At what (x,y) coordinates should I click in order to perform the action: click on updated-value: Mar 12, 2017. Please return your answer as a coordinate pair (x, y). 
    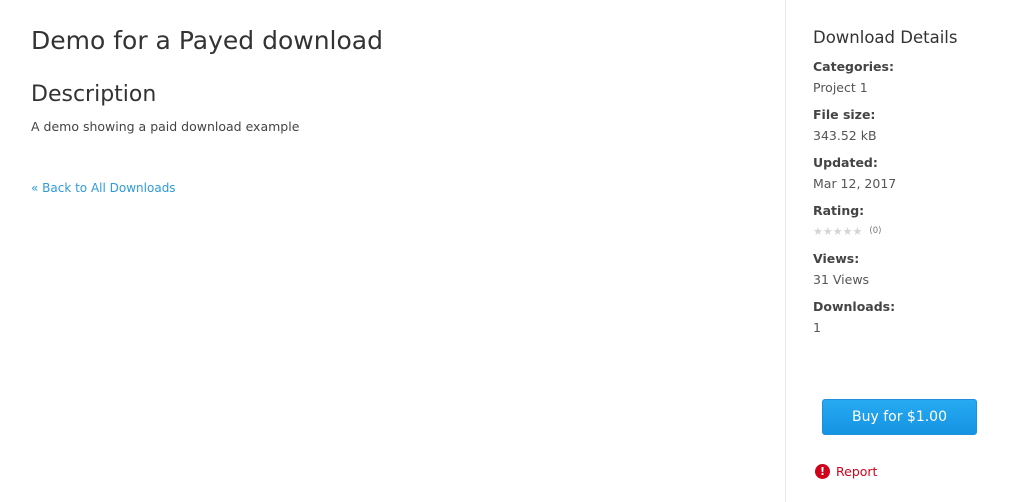
    Looking at the image, I should click on (855, 183).